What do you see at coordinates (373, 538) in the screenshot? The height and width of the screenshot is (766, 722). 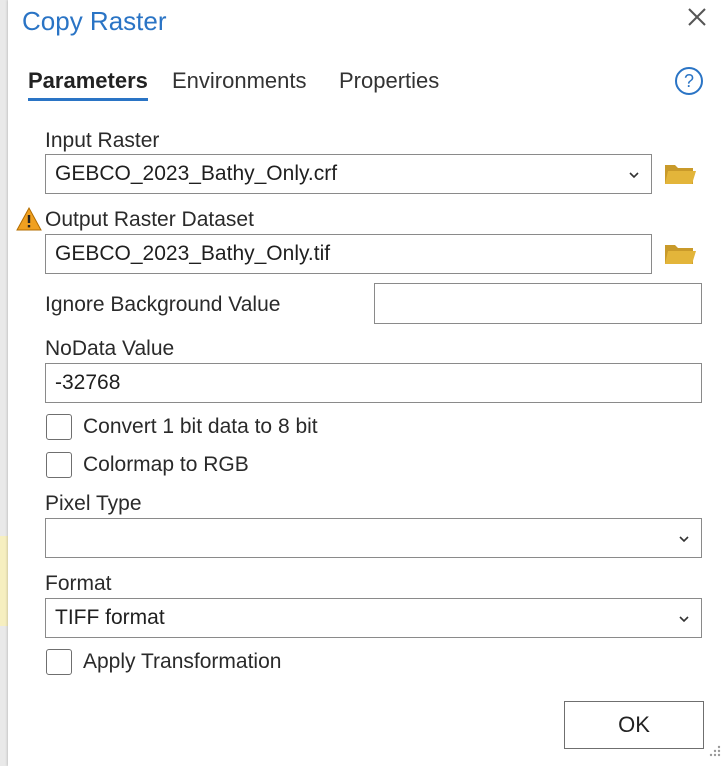 I see `pixel-type-dropdown` at bounding box center [373, 538].